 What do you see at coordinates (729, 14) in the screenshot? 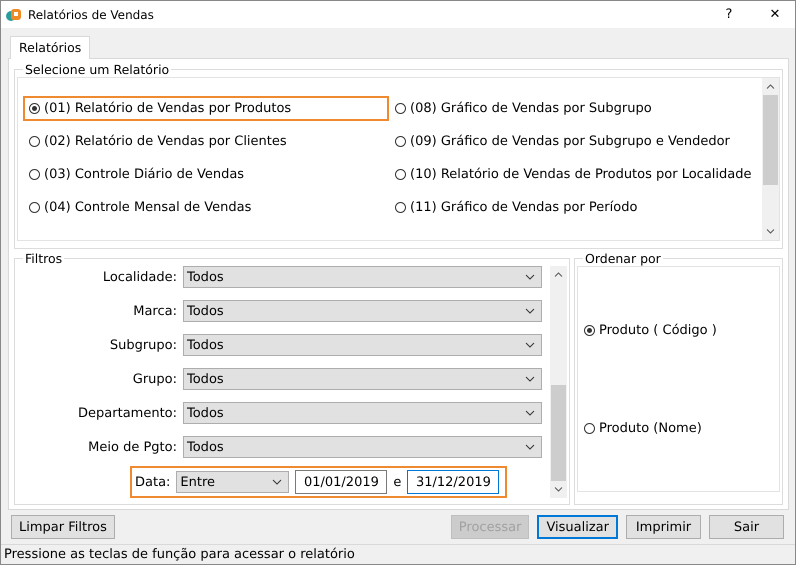
I see `help-button: ?` at bounding box center [729, 14].